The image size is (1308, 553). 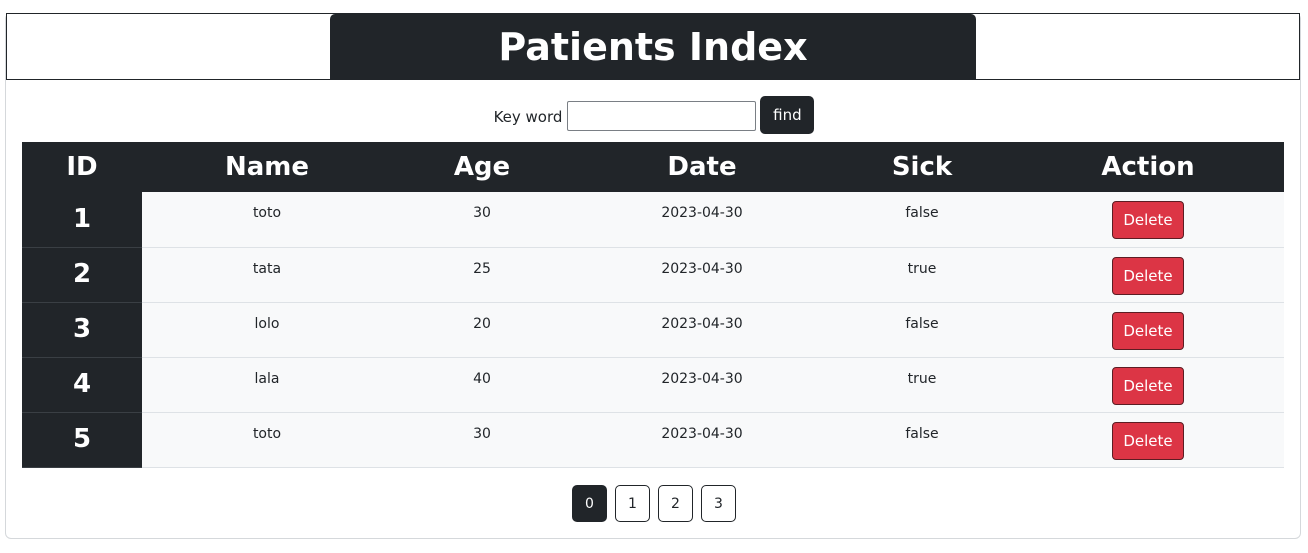 I want to click on table-row: 4 lala 40 2023-04-30 true Delete, so click(x=653, y=385).